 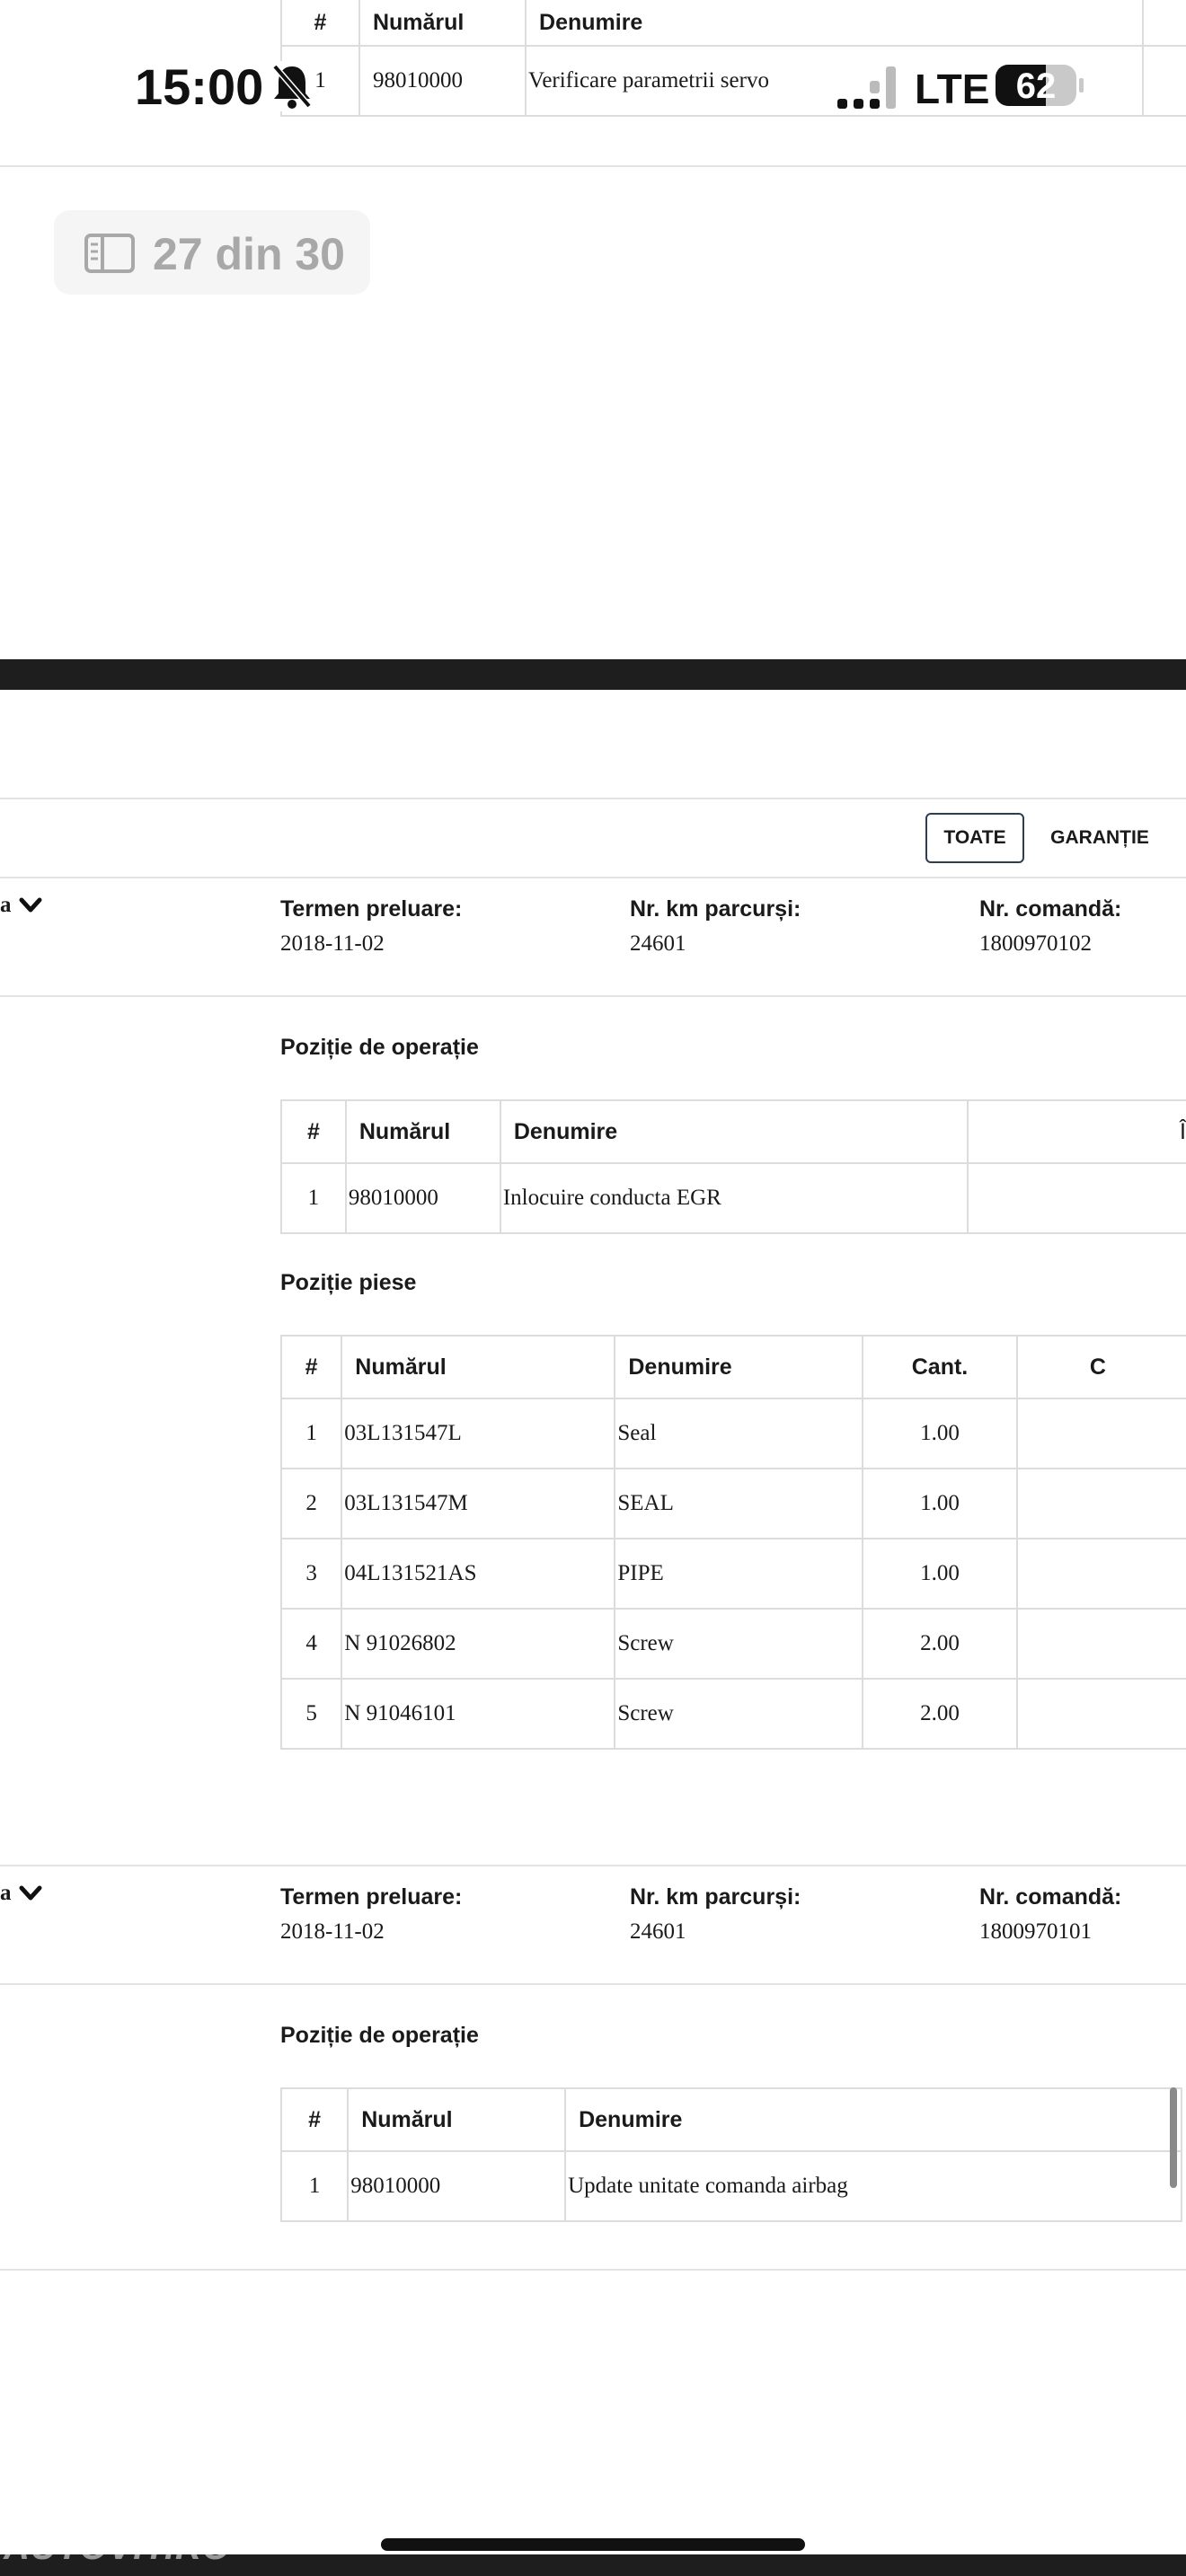 What do you see at coordinates (739, 1433) in the screenshot?
I see `cell-name: Seal` at bounding box center [739, 1433].